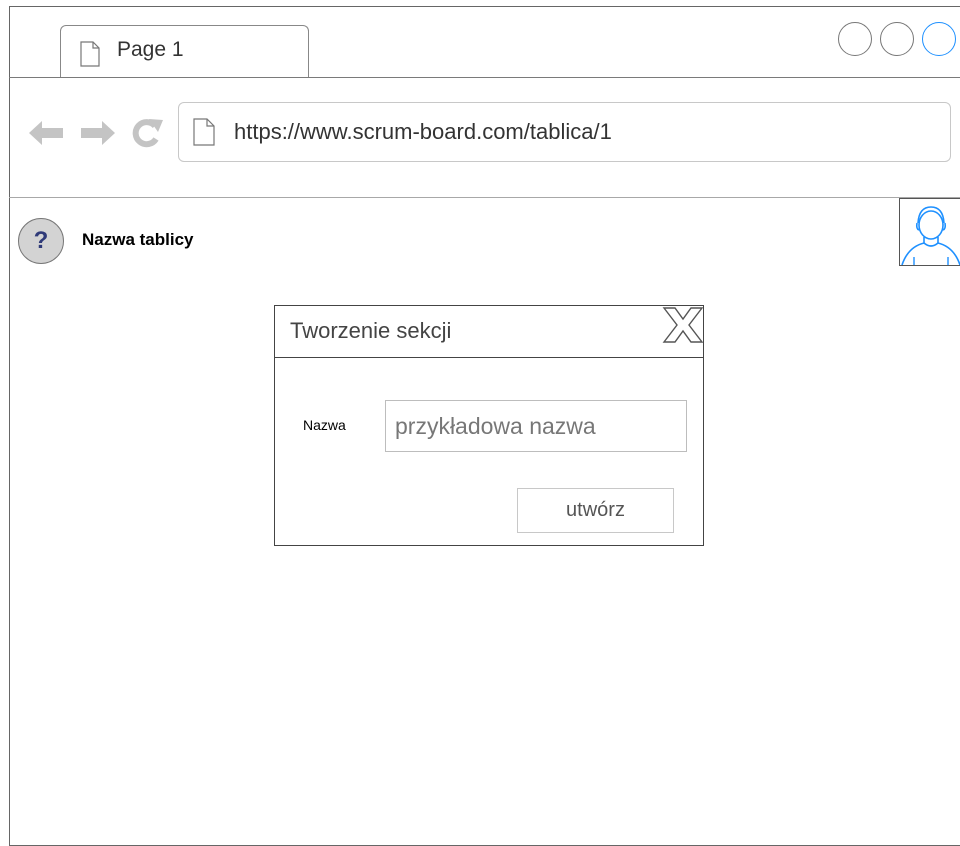 The width and height of the screenshot is (960, 846). I want to click on create-button: utwórz, so click(595, 510).